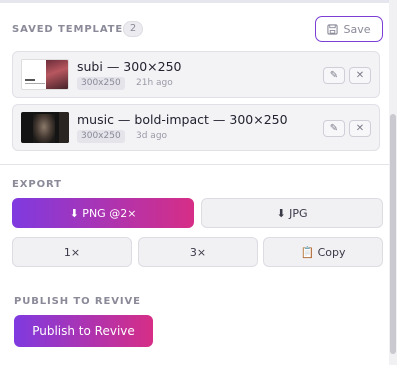  I want to click on export-jpg-button: ⬇ JPG, so click(292, 213).